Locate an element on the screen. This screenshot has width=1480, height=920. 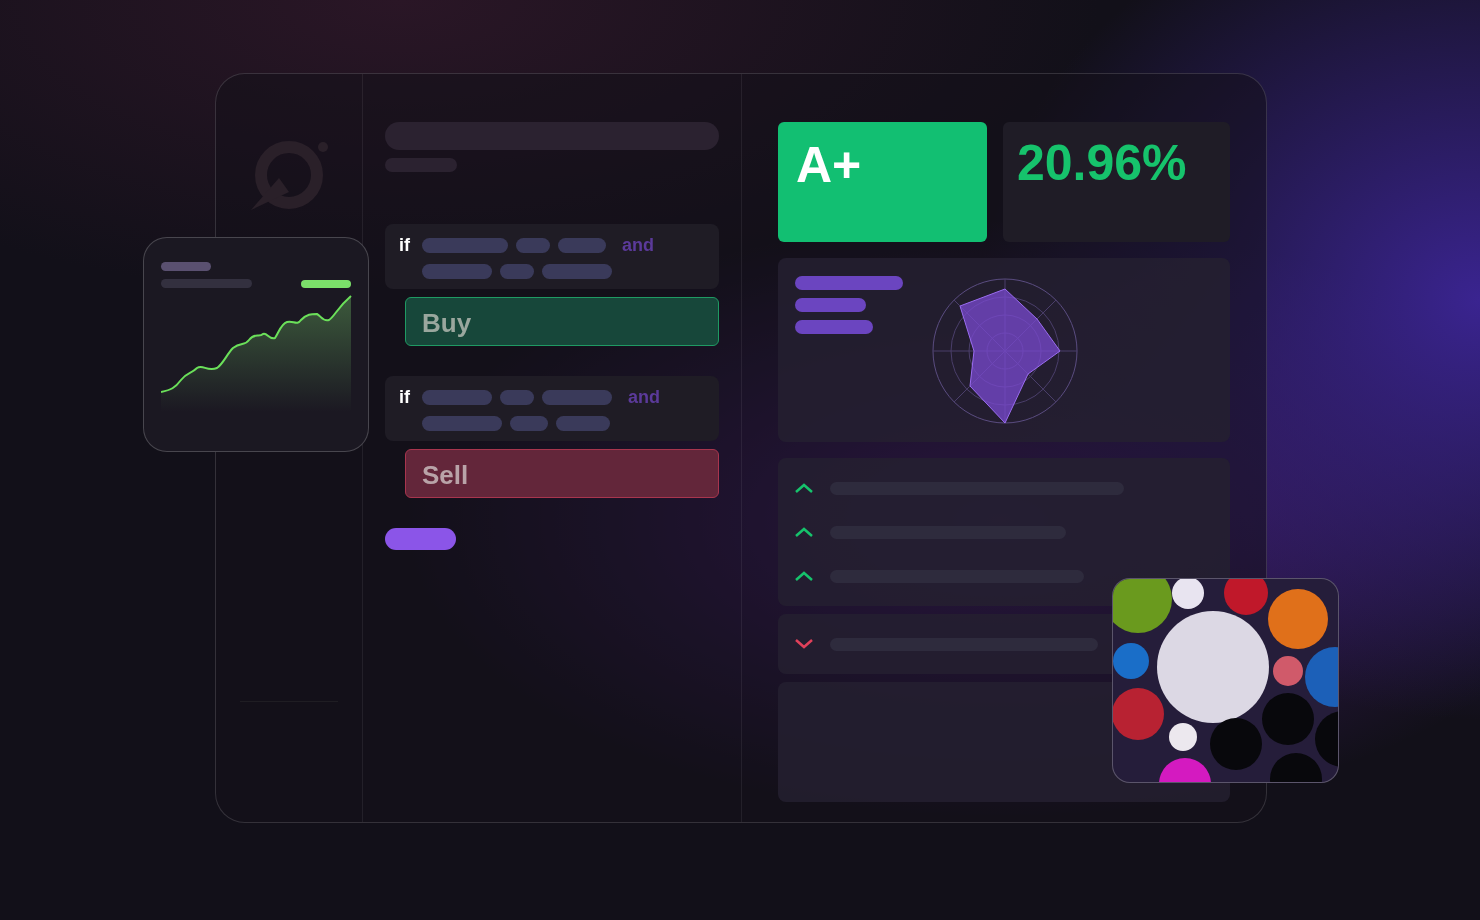
return-value: 20.96% is located at coordinates (1116, 182).